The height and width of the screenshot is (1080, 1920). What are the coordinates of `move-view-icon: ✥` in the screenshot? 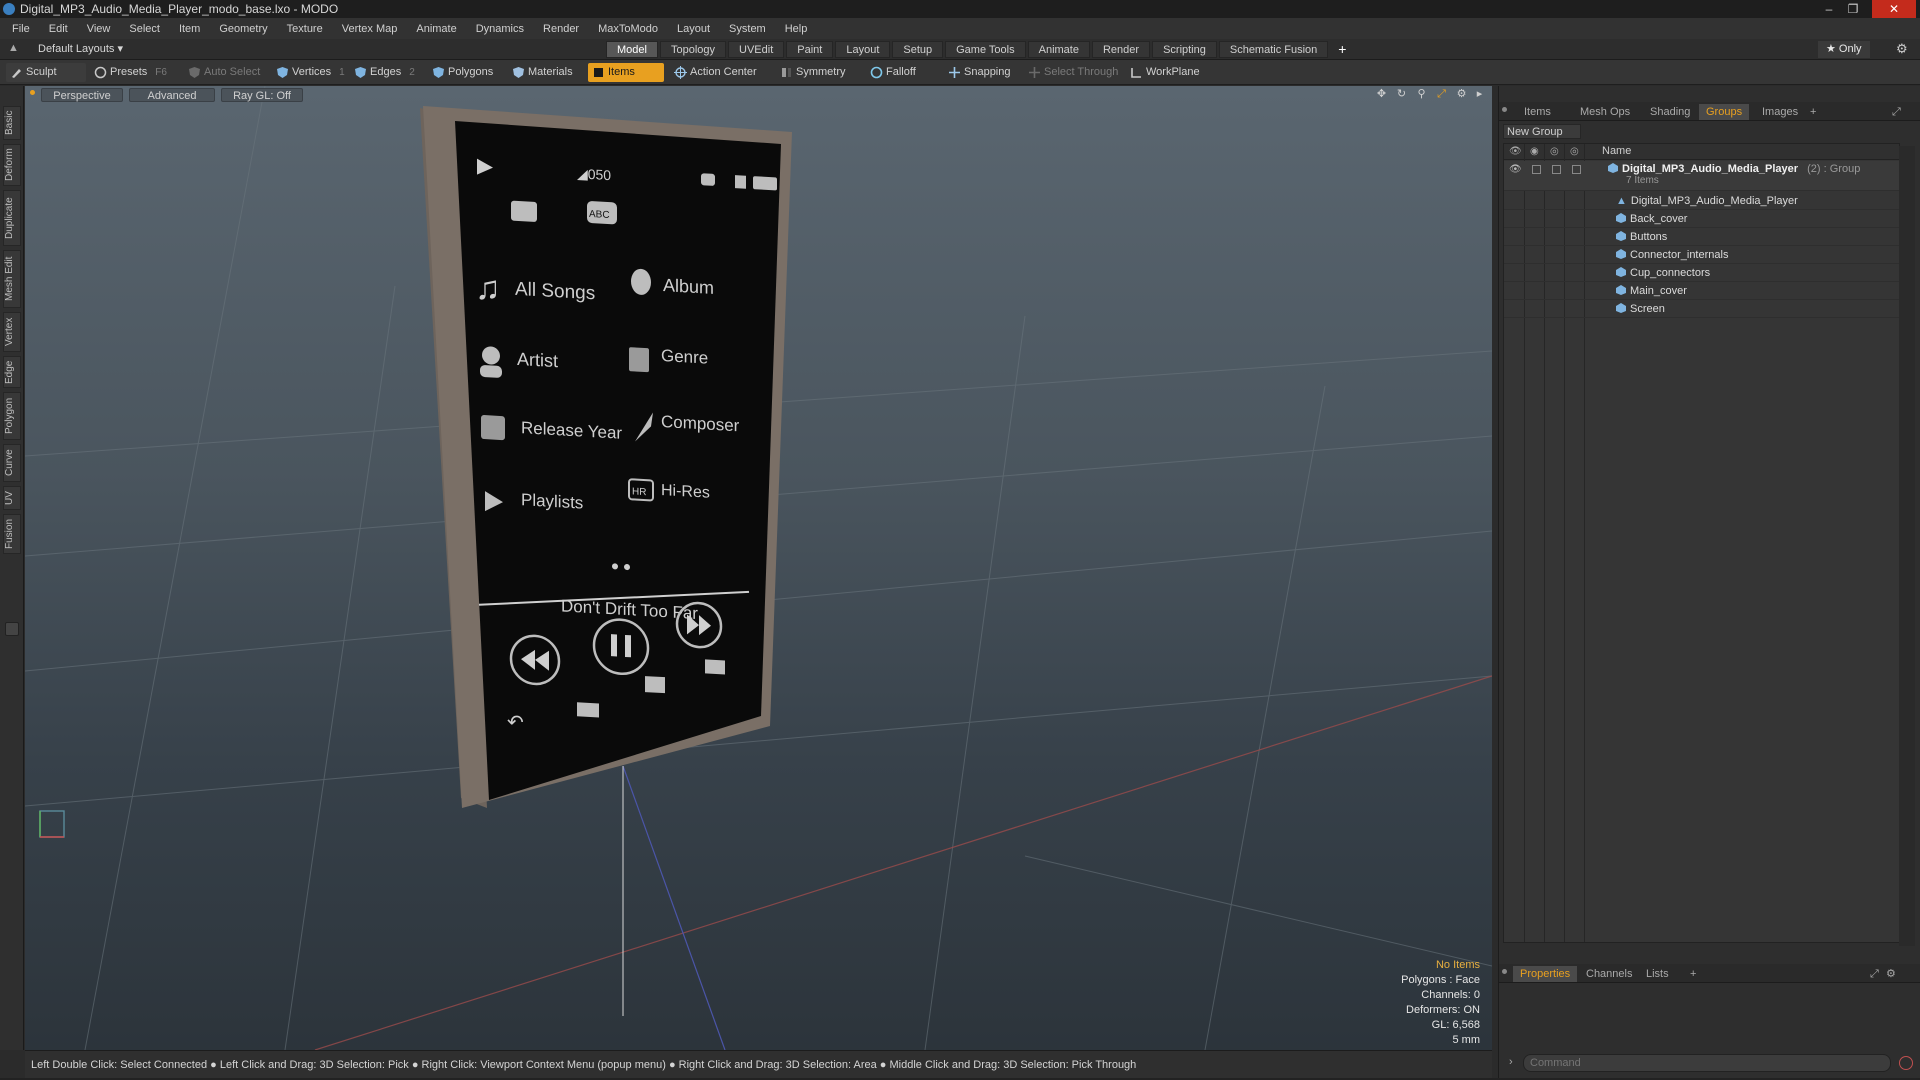 It's located at (1381, 94).